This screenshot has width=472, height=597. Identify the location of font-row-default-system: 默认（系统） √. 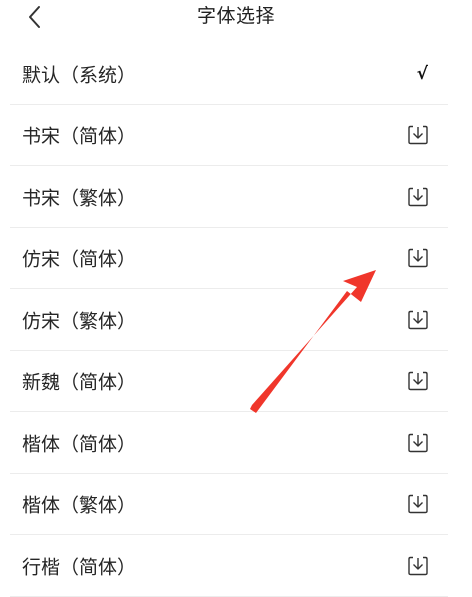
(236, 74).